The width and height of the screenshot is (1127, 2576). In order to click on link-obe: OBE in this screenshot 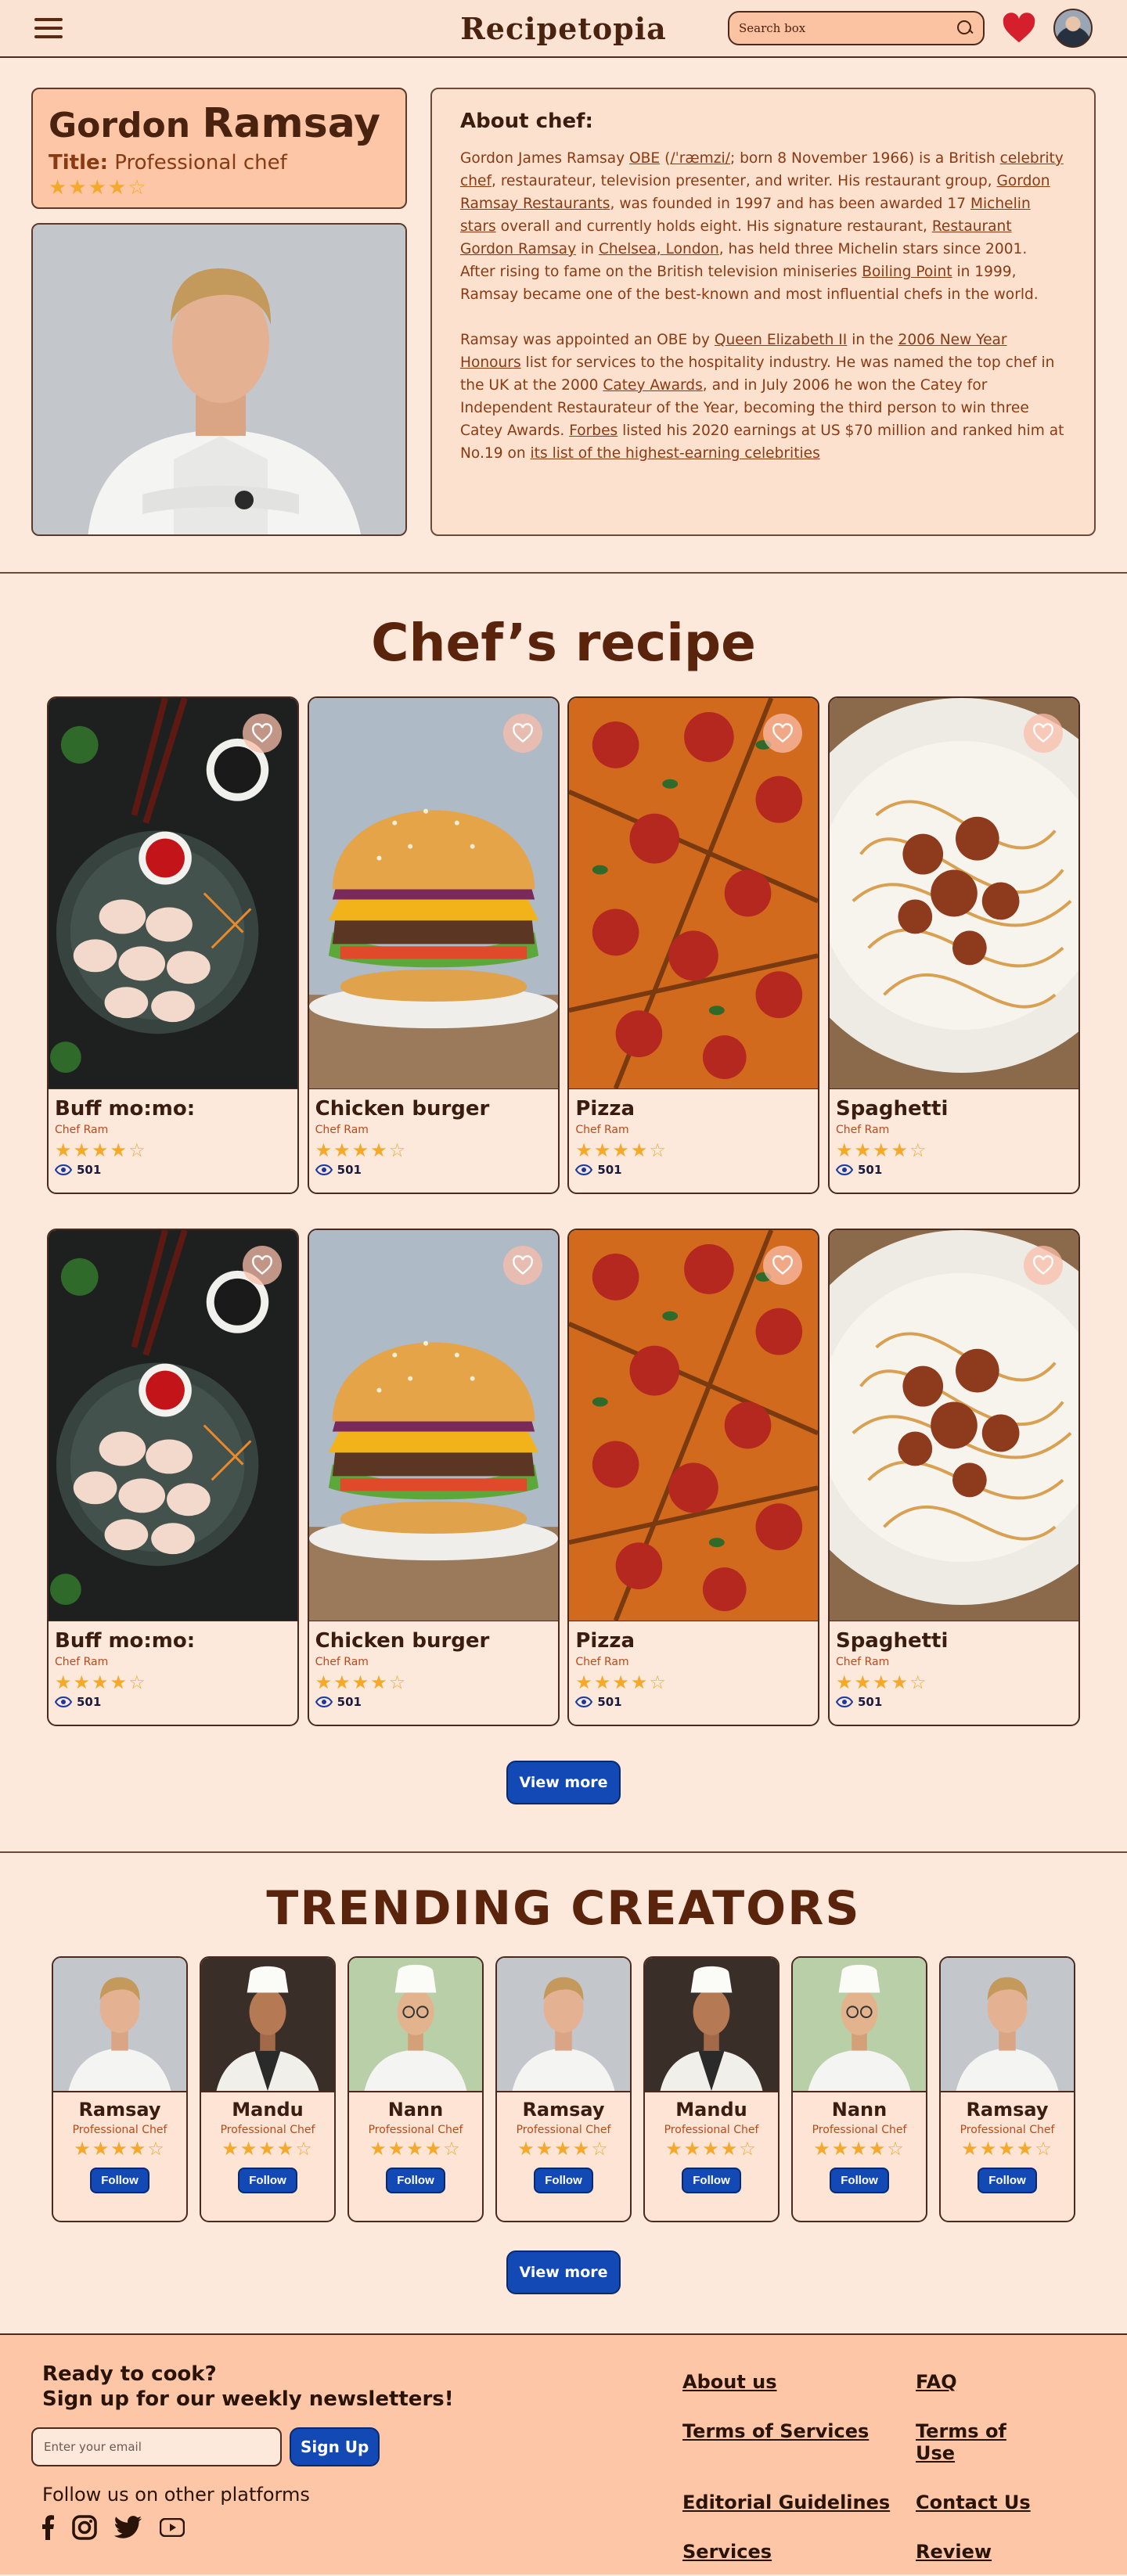, I will do `click(644, 159)`.